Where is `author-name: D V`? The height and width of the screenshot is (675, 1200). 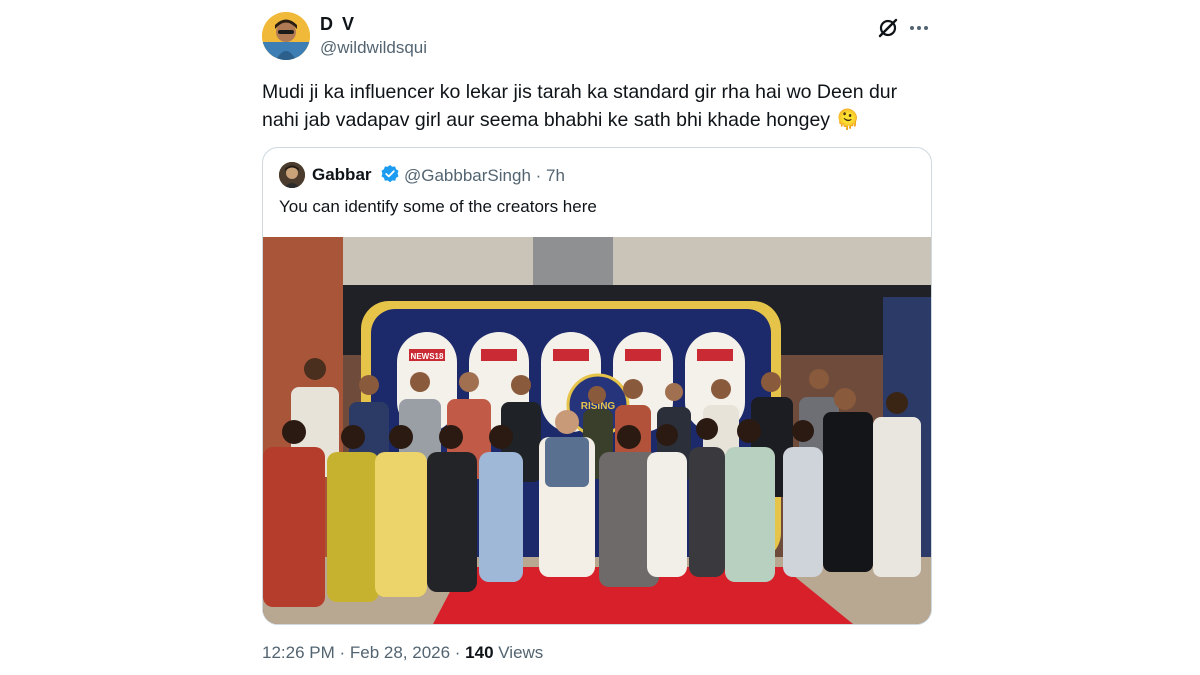
author-name: D V is located at coordinates (338, 24).